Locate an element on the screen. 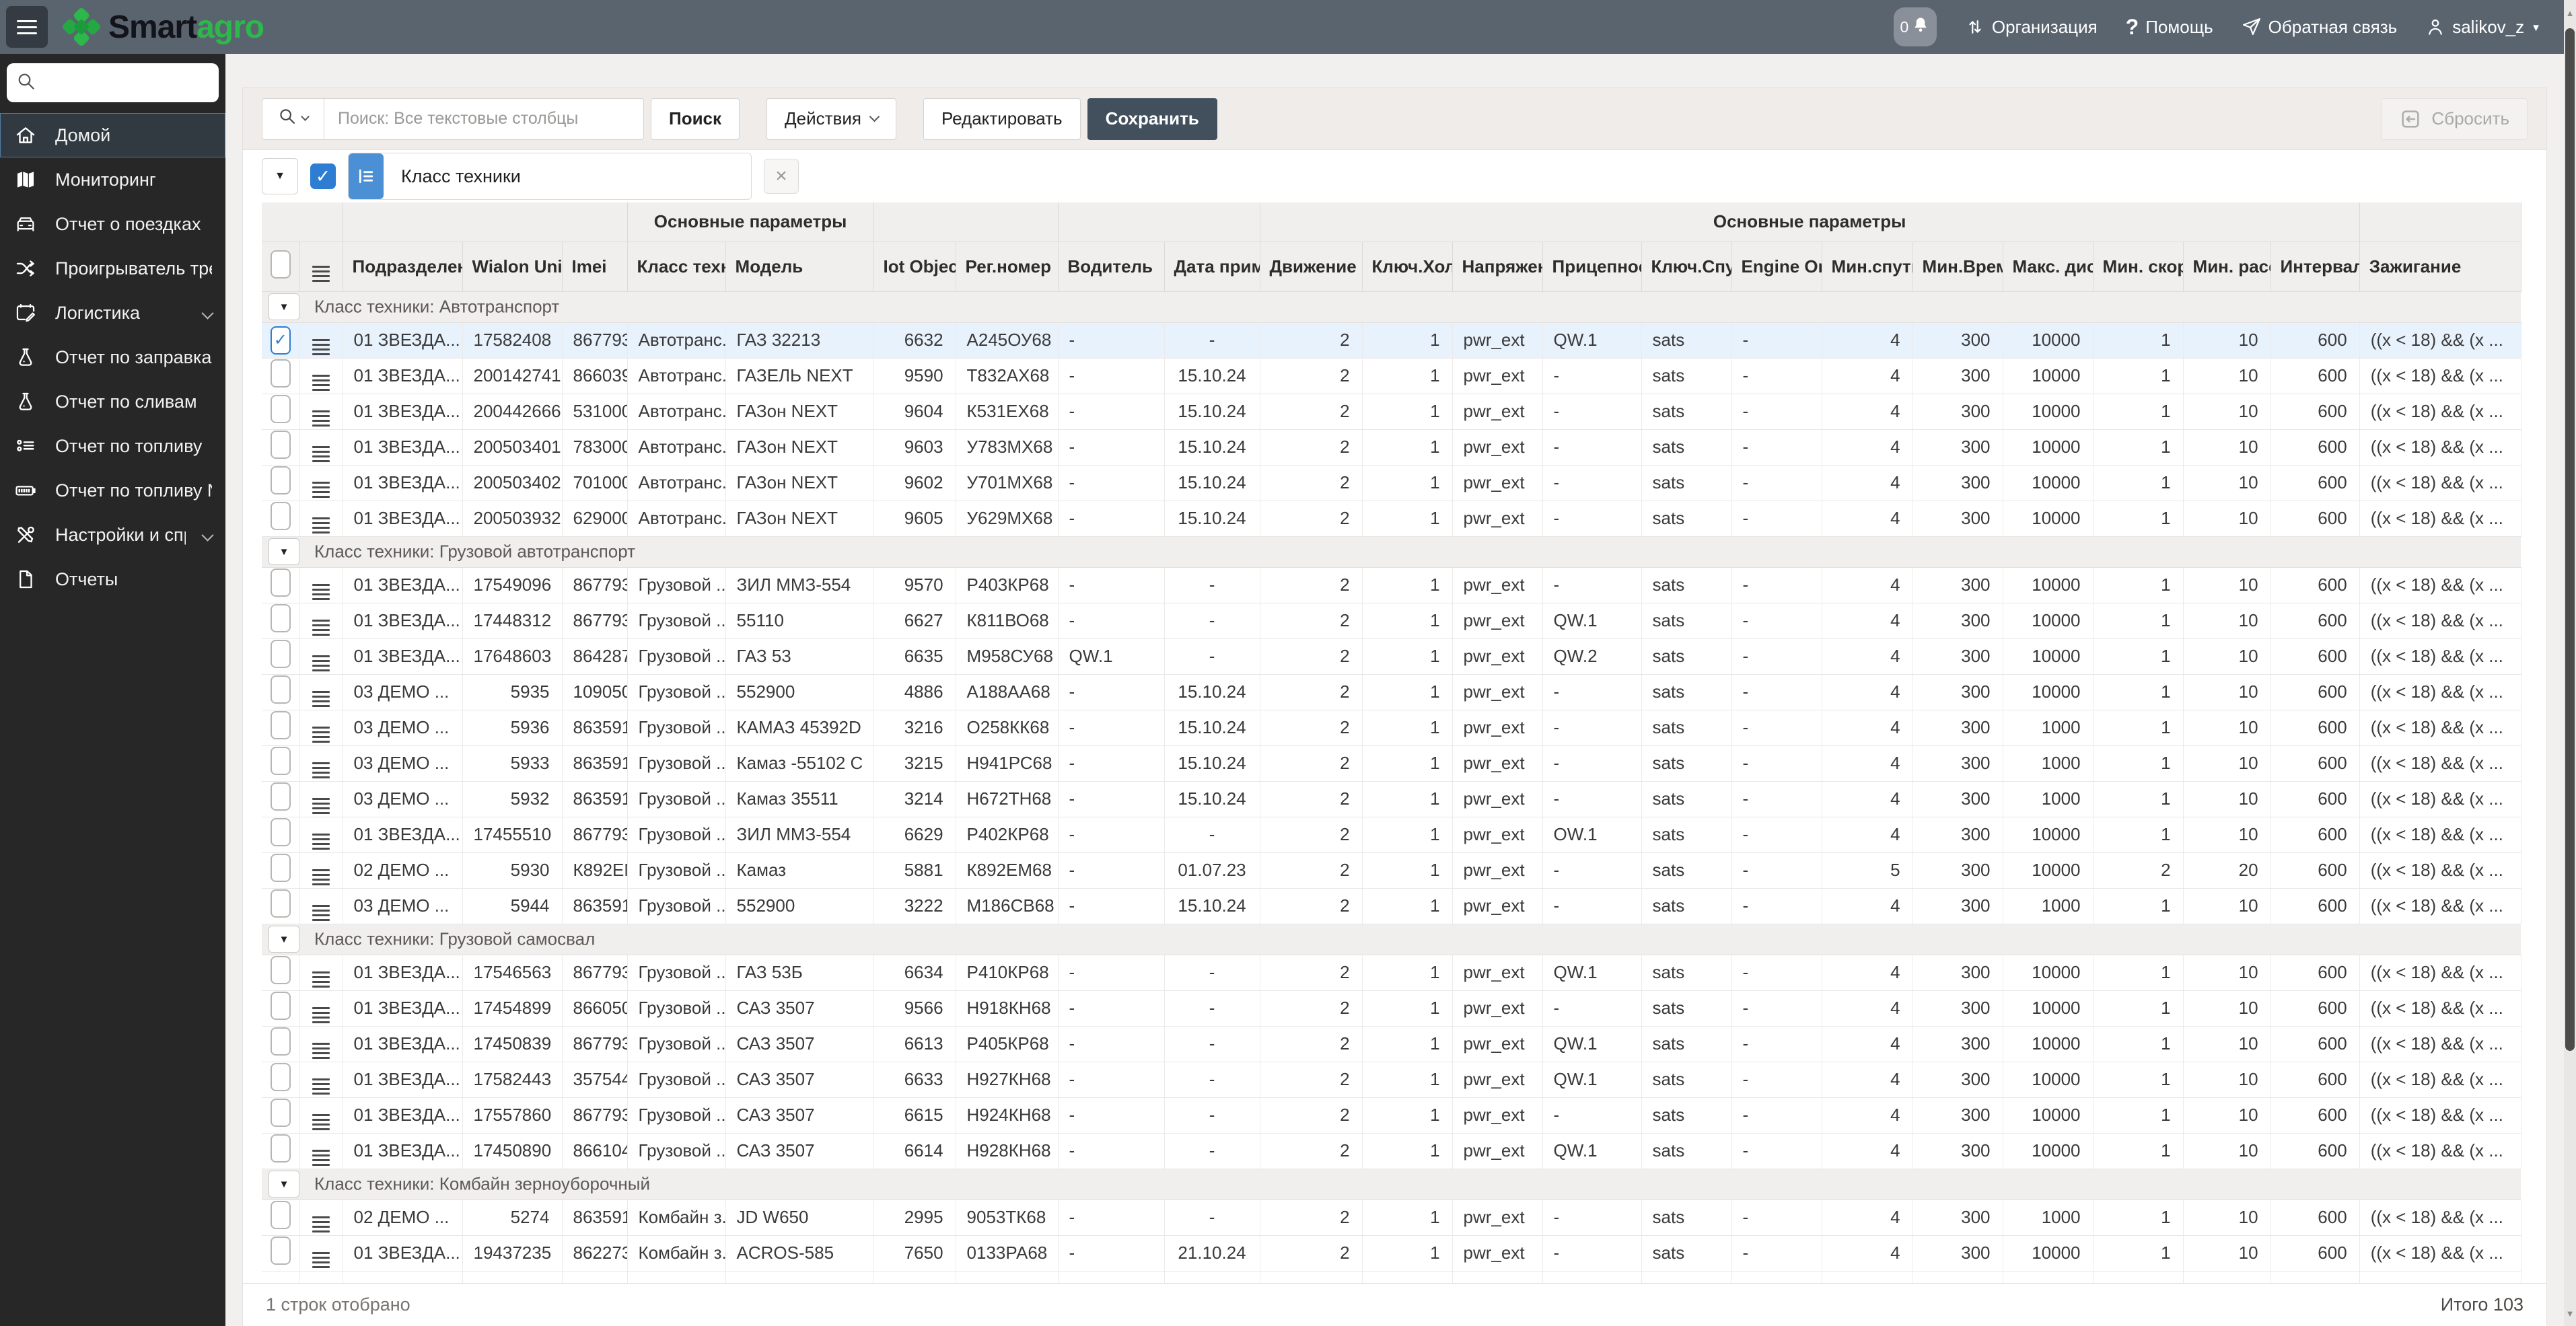 The height and width of the screenshot is (1326, 2576). sidebar-item-logistics: Логистика is located at coordinates (112, 313).